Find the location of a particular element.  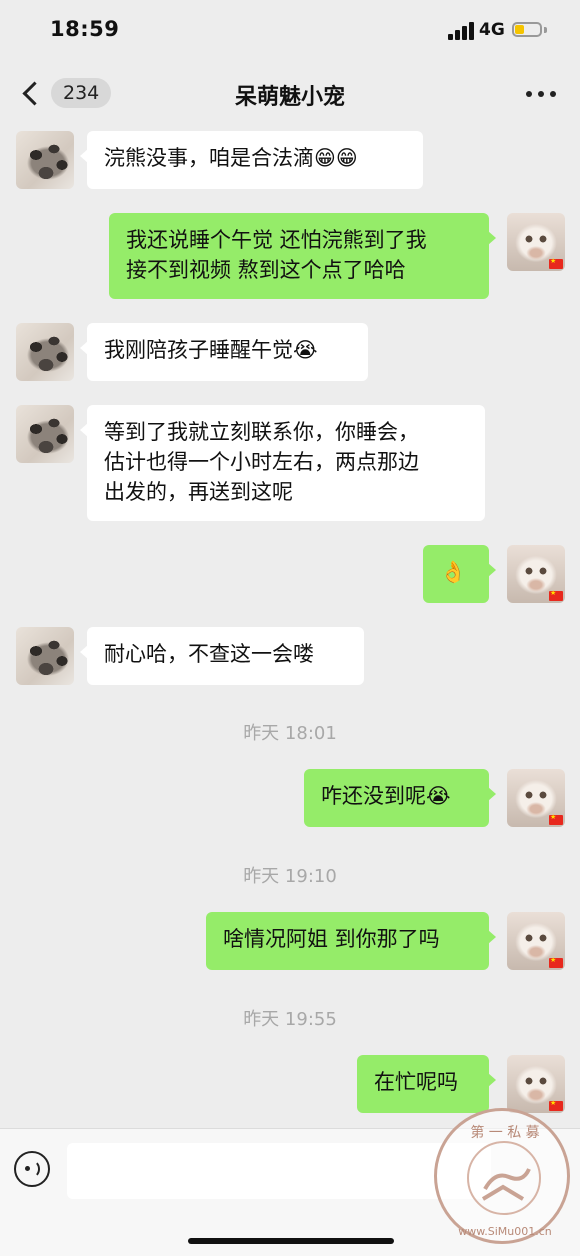

chat-header: 234 呆萌魅小宠 is located at coordinates (290, 93).